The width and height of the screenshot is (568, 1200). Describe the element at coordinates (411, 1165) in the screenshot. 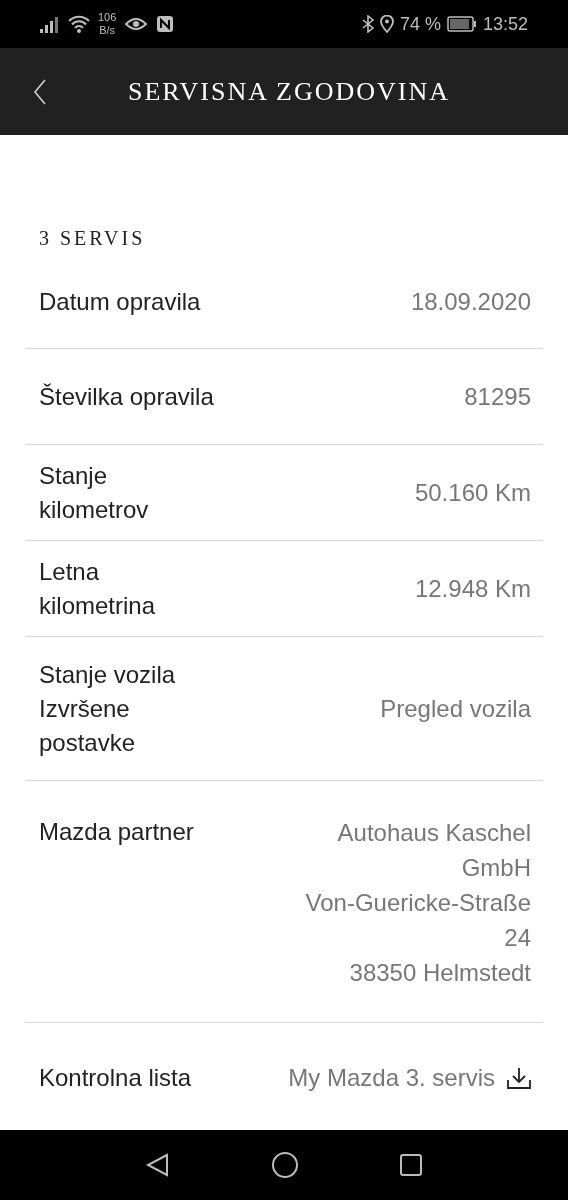

I see `recents-nav-button` at that location.